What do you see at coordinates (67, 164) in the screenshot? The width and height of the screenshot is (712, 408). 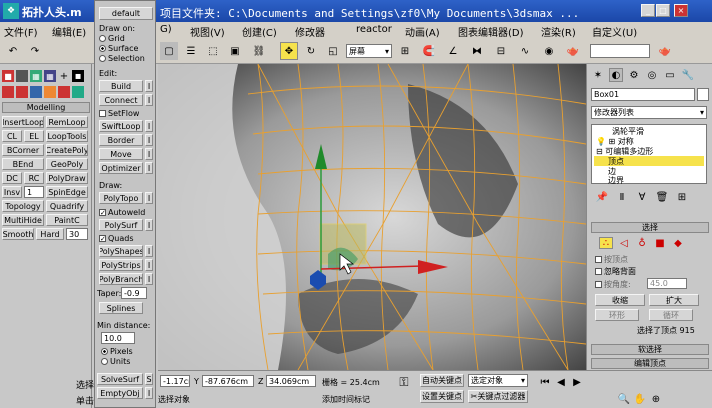 I see `geopoly-button: GeoPoly` at bounding box center [67, 164].